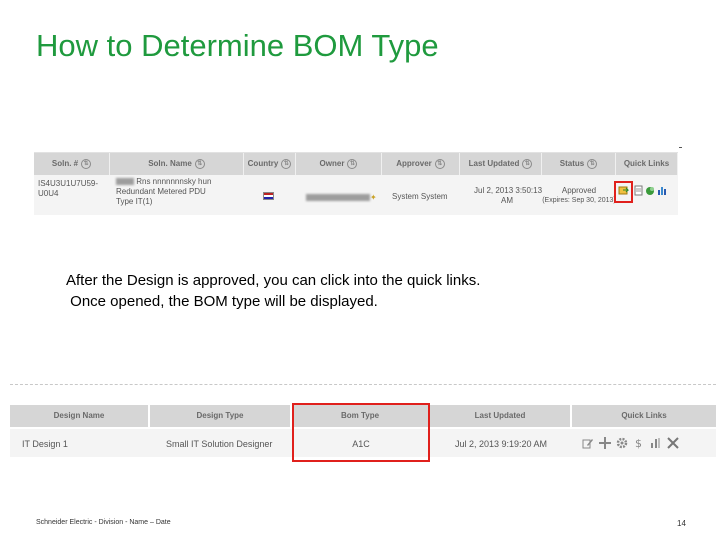 The image size is (720, 540). What do you see at coordinates (72, 164) in the screenshot?
I see `header-soln-number: Soln. # ⇅` at bounding box center [72, 164].